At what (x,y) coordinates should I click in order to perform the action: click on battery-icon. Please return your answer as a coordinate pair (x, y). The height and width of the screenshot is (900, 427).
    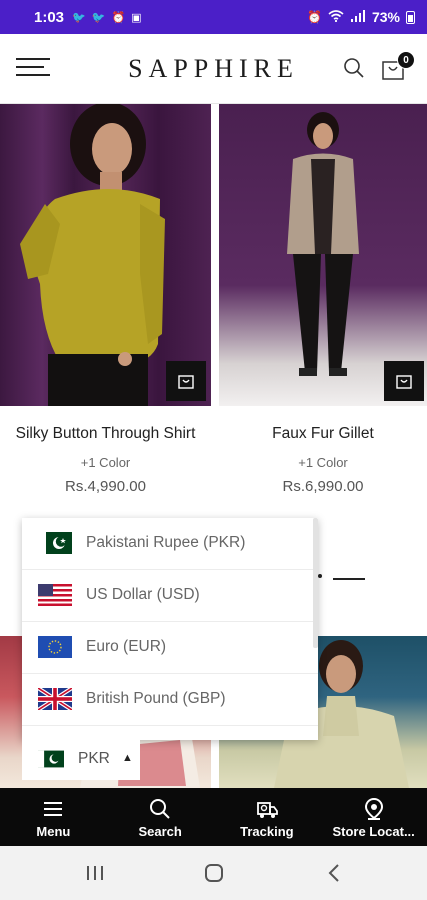
    Looking at the image, I should click on (410, 17).